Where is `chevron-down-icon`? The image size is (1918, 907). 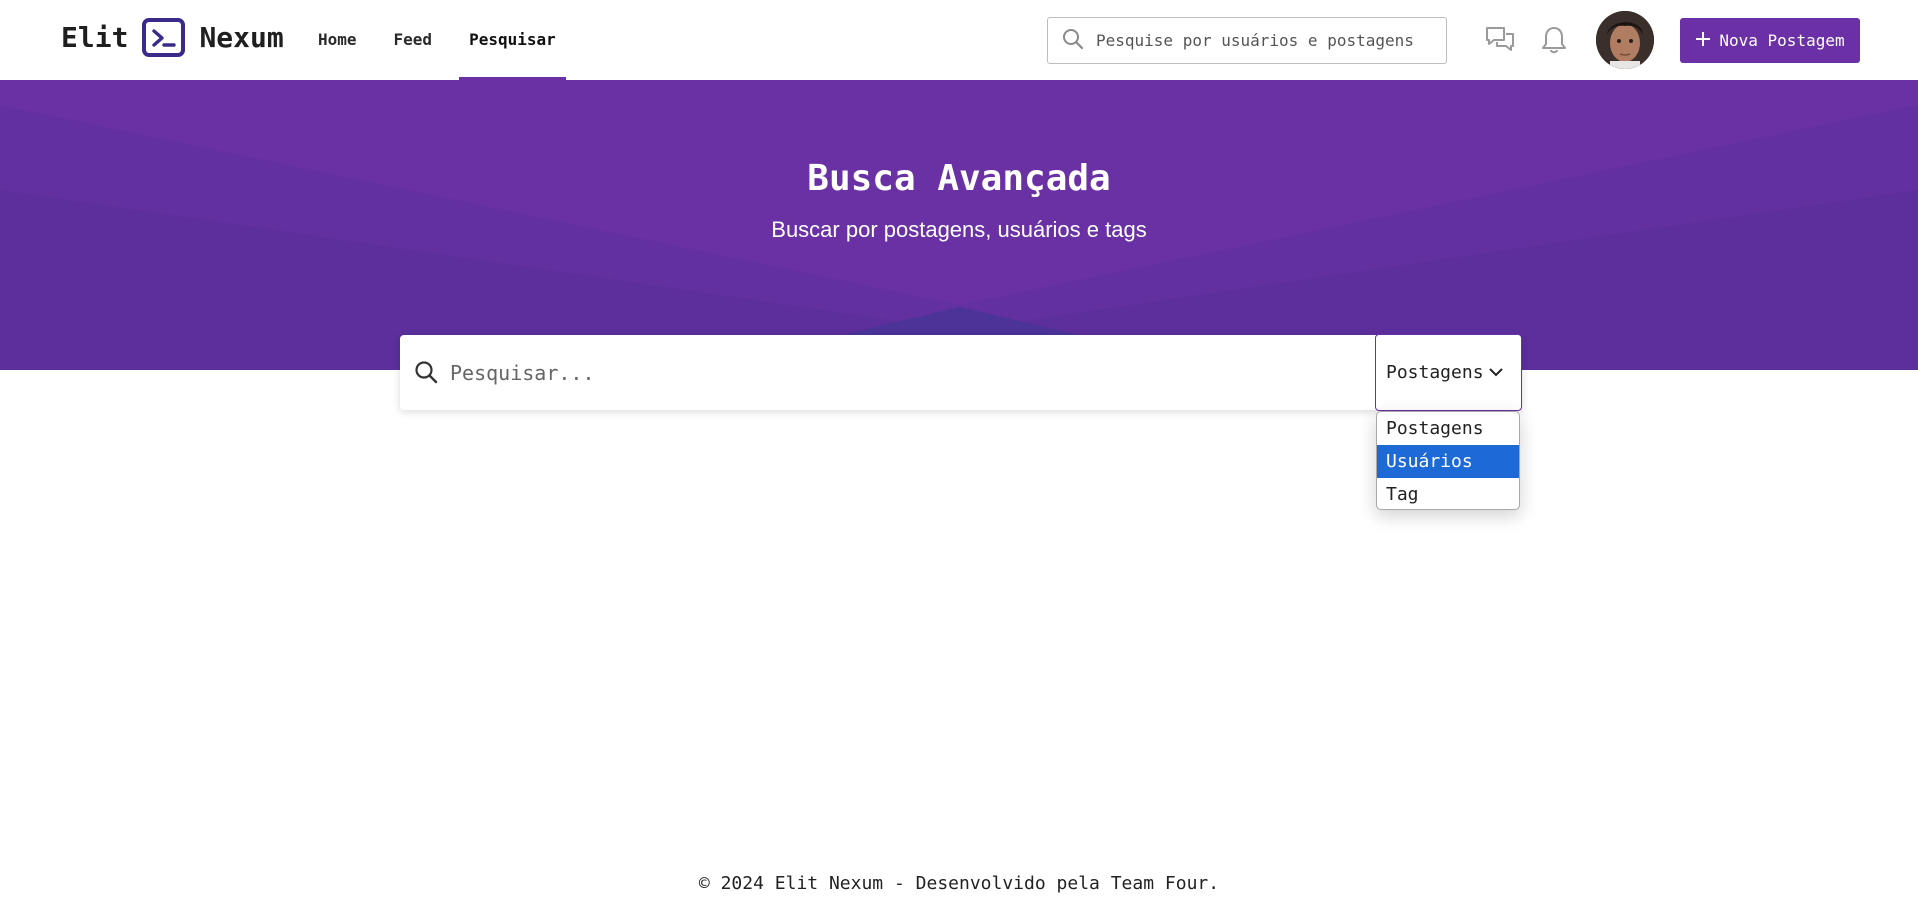
chevron-down-icon is located at coordinates (1496, 372).